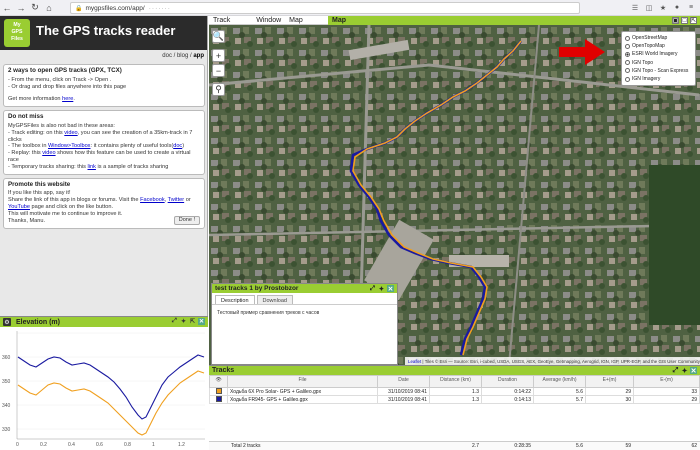  I want to click on col-duration: Duration, so click(507, 381).